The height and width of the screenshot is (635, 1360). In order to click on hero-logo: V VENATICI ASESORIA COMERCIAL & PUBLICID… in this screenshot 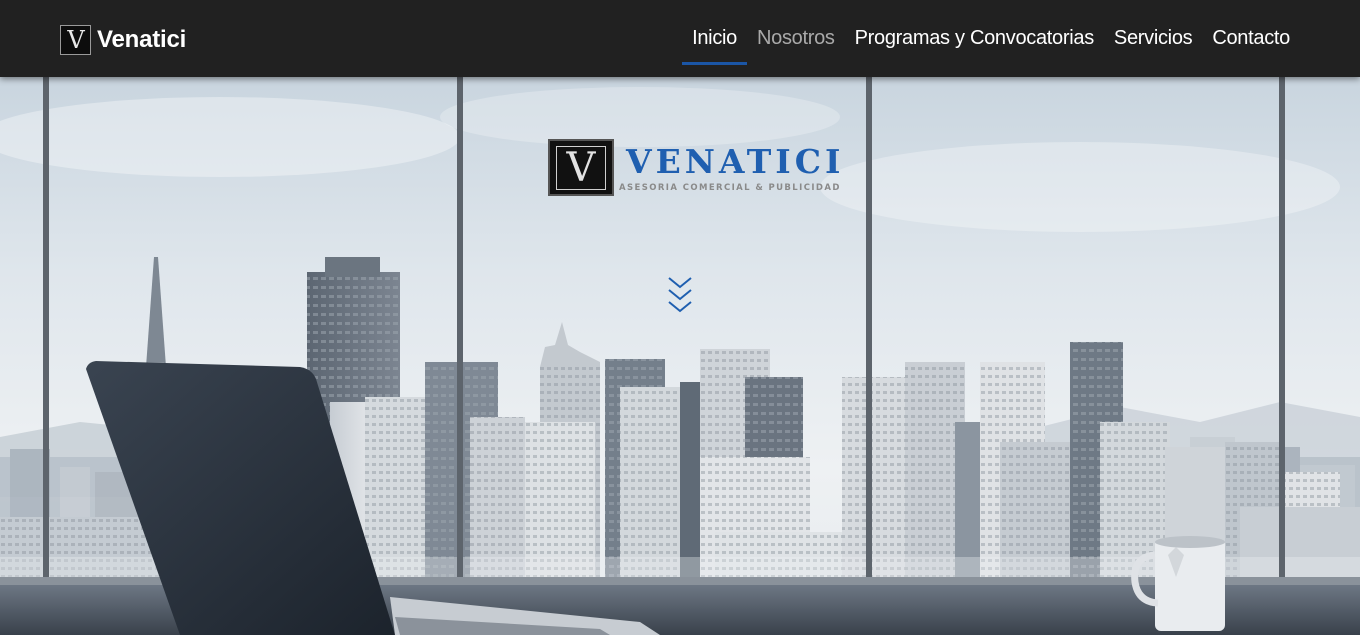, I will do `click(694, 168)`.